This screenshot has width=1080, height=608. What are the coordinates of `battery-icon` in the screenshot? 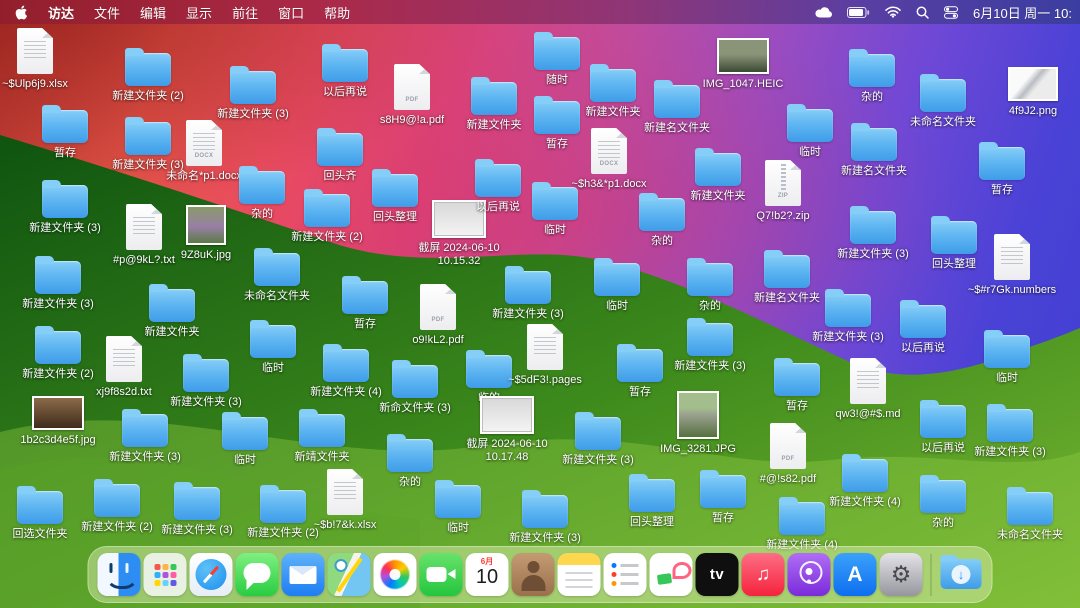 It's located at (858, 12).